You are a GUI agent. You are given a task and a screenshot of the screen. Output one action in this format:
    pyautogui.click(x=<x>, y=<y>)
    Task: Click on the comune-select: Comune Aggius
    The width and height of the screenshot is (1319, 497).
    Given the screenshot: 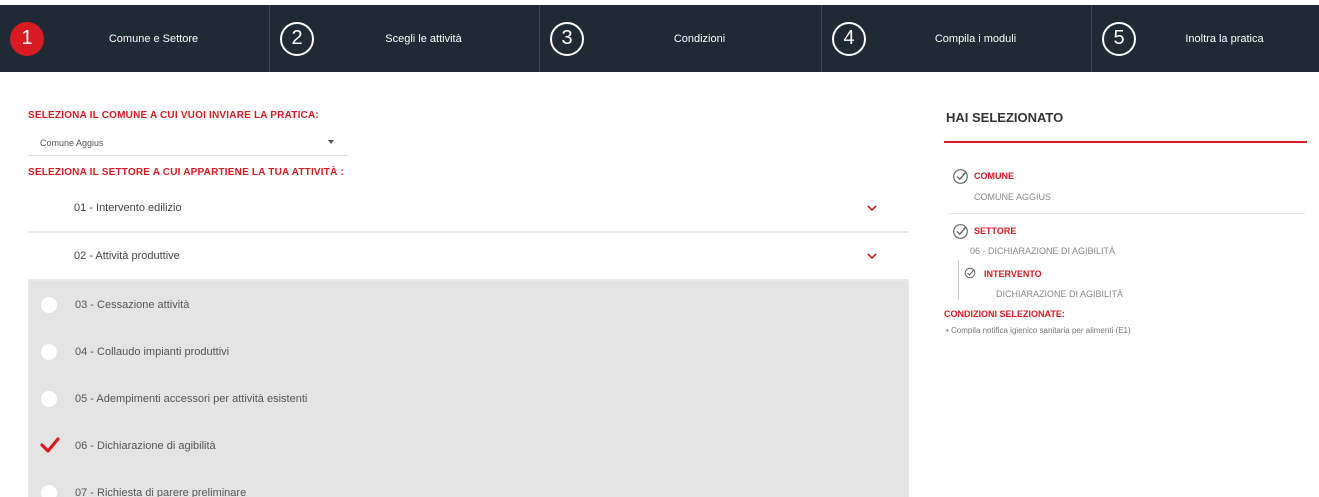 What is the action you would take?
    pyautogui.click(x=188, y=144)
    